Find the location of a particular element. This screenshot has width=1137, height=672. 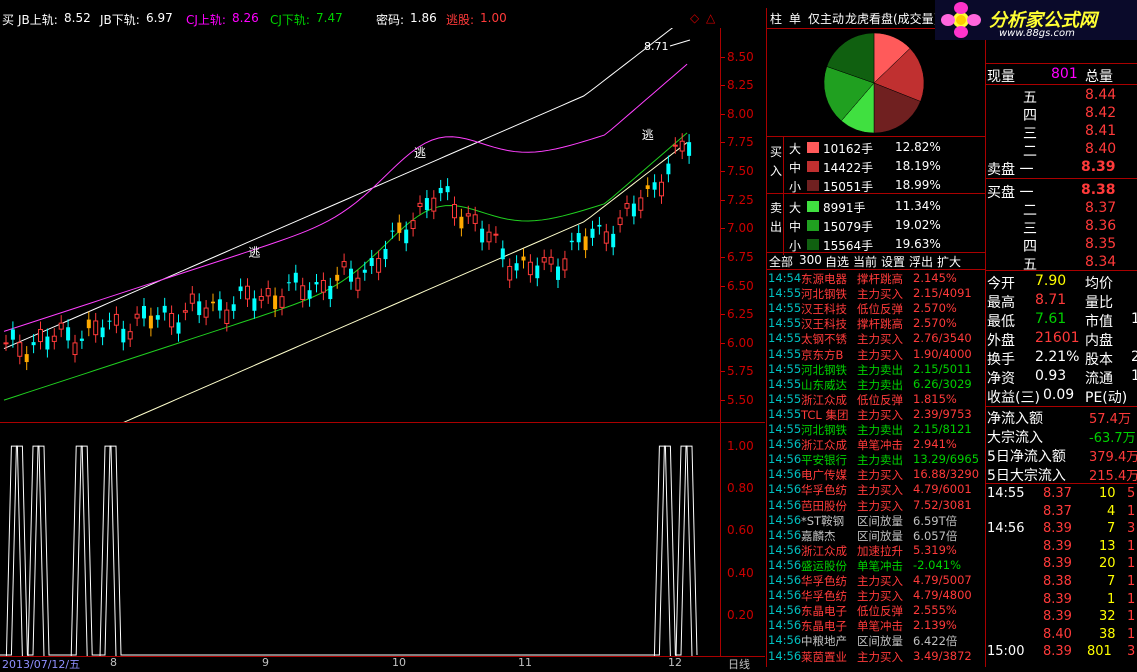

alert-time: 14:55 is located at coordinates (785, 429).